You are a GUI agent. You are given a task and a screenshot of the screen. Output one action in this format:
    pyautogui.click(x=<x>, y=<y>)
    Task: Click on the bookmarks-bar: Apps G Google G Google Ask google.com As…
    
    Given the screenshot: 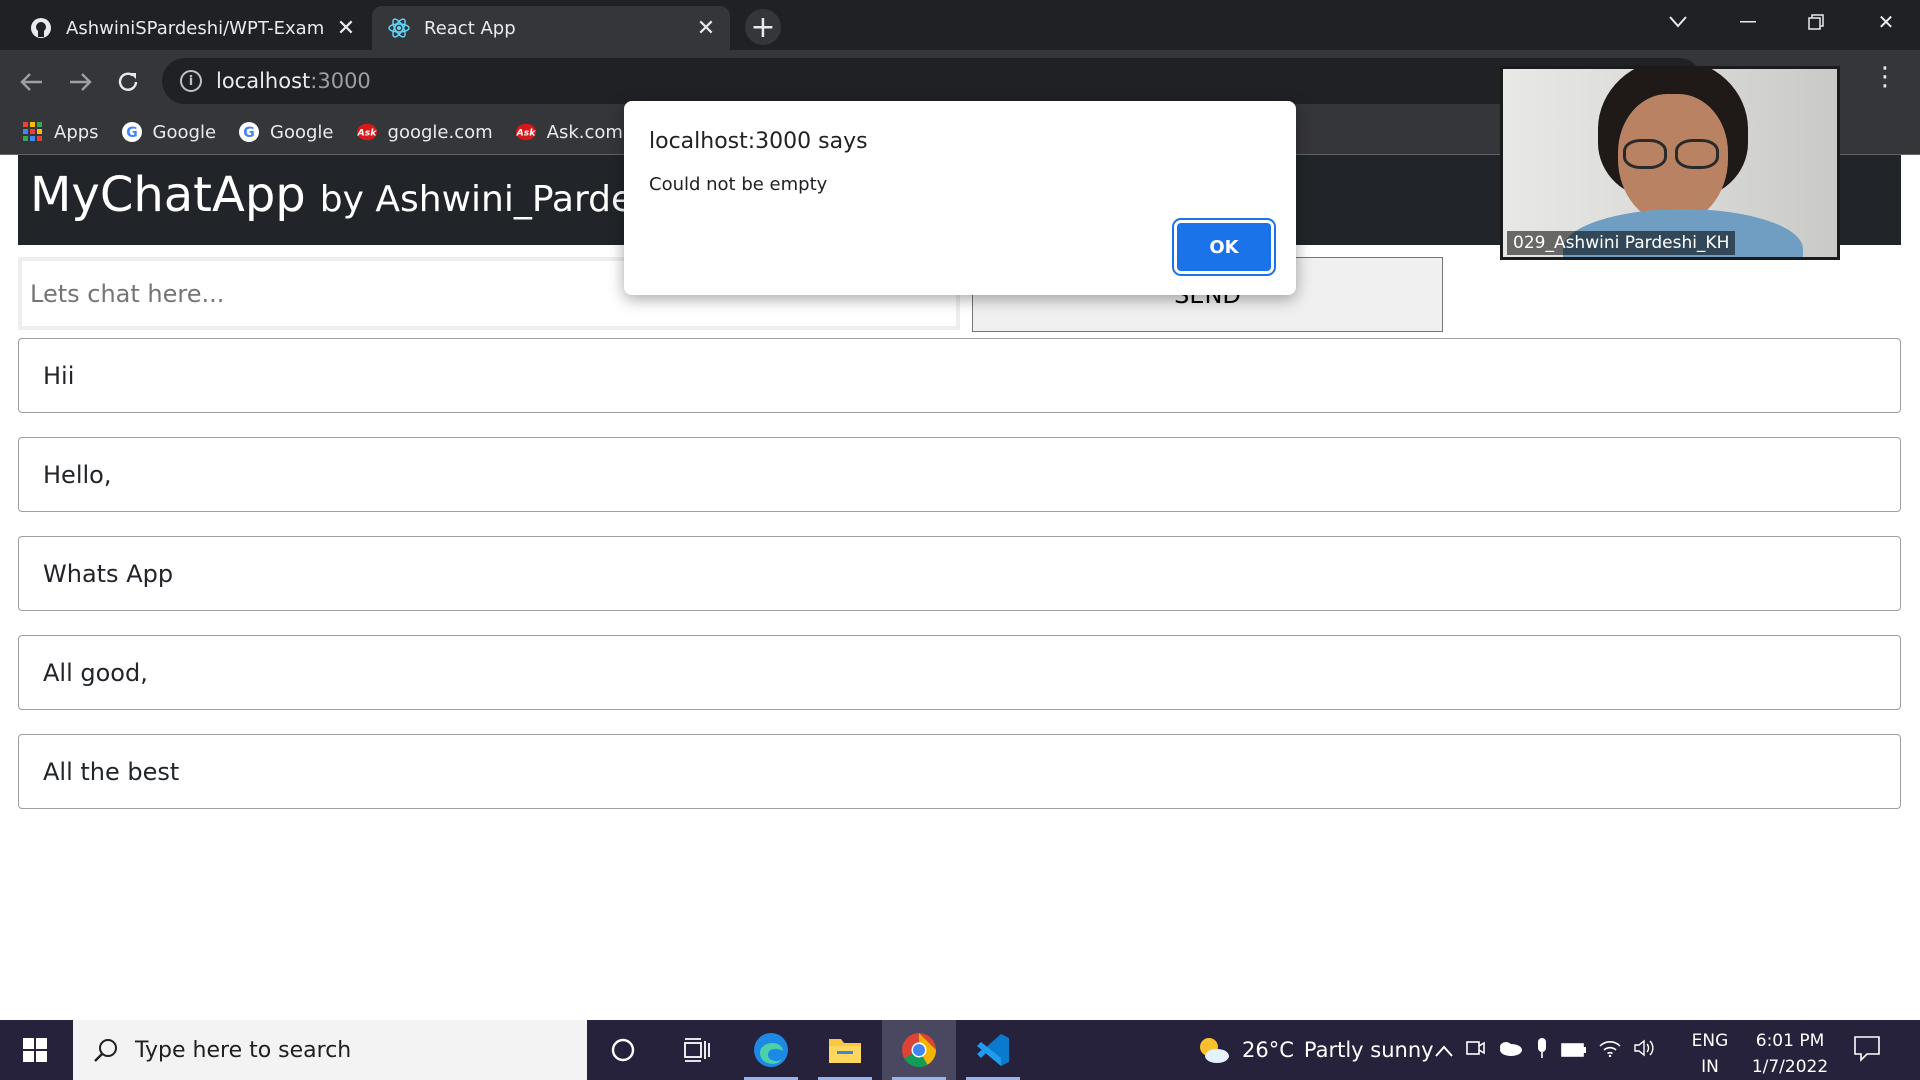 What is the action you would take?
    pyautogui.click(x=311, y=132)
    